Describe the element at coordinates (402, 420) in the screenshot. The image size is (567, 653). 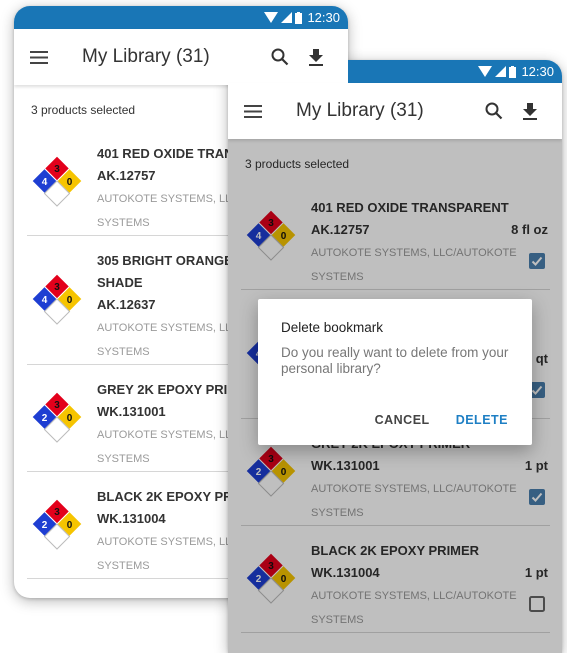
I see `cancel-button: CANCEL` at that location.